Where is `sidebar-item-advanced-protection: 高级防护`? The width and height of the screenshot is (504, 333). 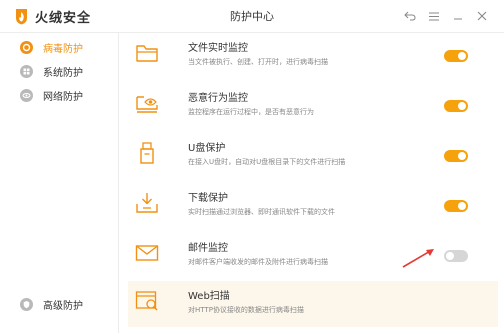 sidebar-item-advanced-protection: 高级防护 is located at coordinates (51, 304).